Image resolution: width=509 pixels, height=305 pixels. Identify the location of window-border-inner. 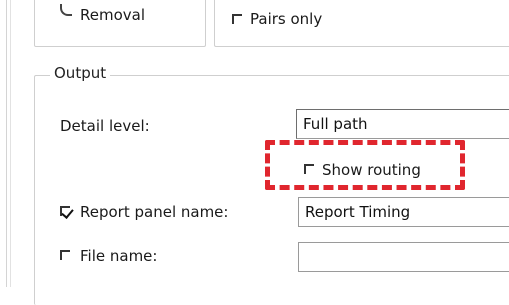
(10, 143).